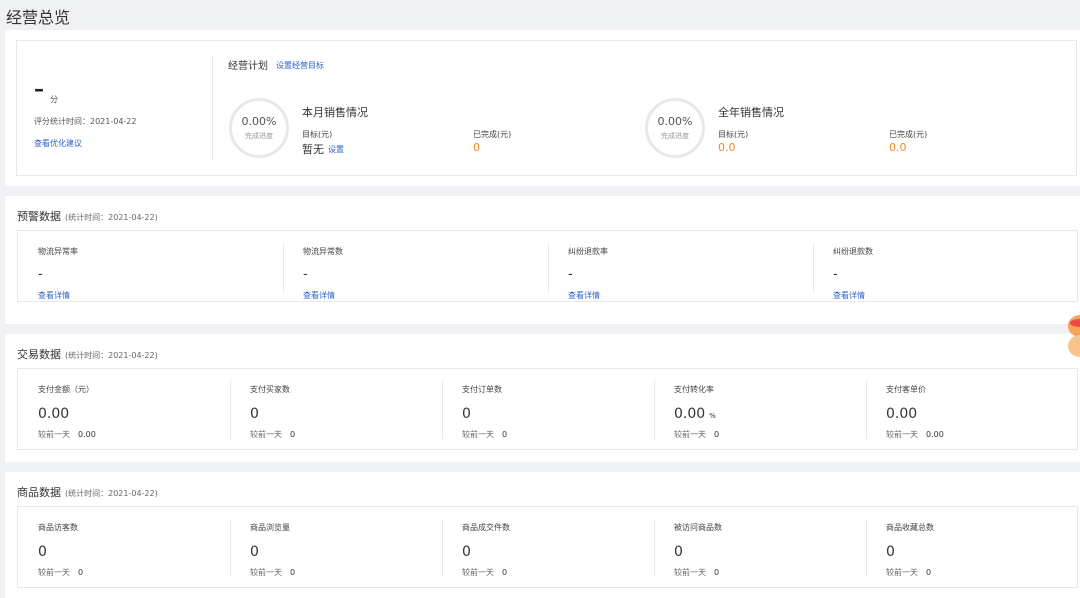 This screenshot has height=598, width=1080. Describe the element at coordinates (853, 251) in the screenshot. I see `warning-label-refund-count: 纠纷退款数` at that location.